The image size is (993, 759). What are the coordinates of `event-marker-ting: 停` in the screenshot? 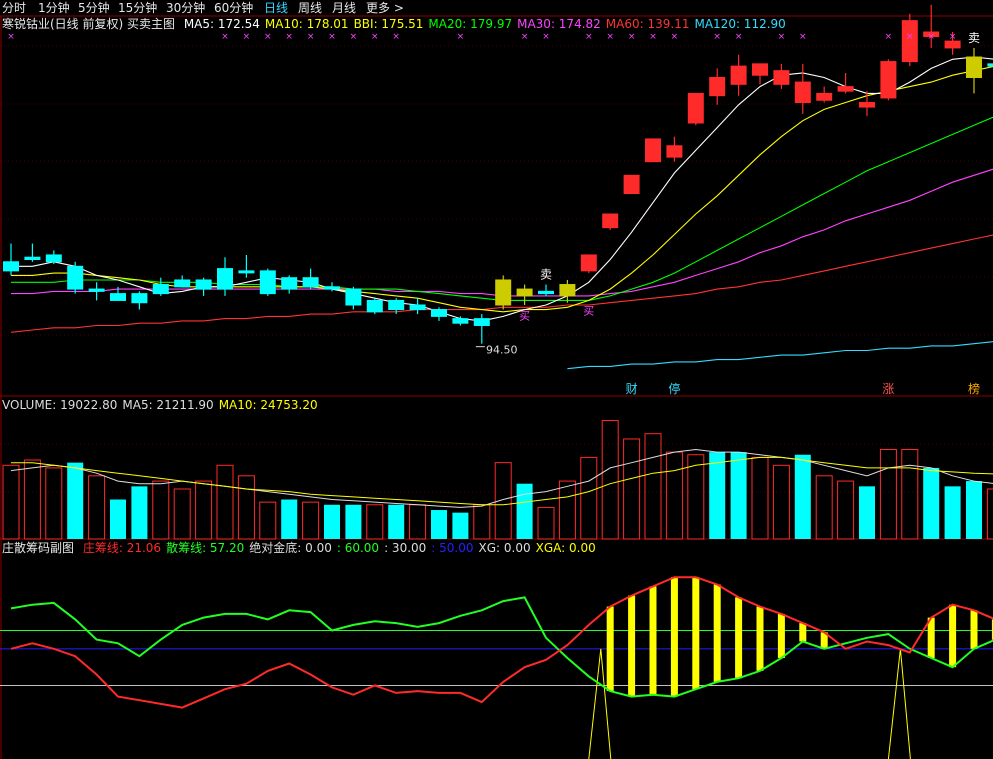 It's located at (674, 388).